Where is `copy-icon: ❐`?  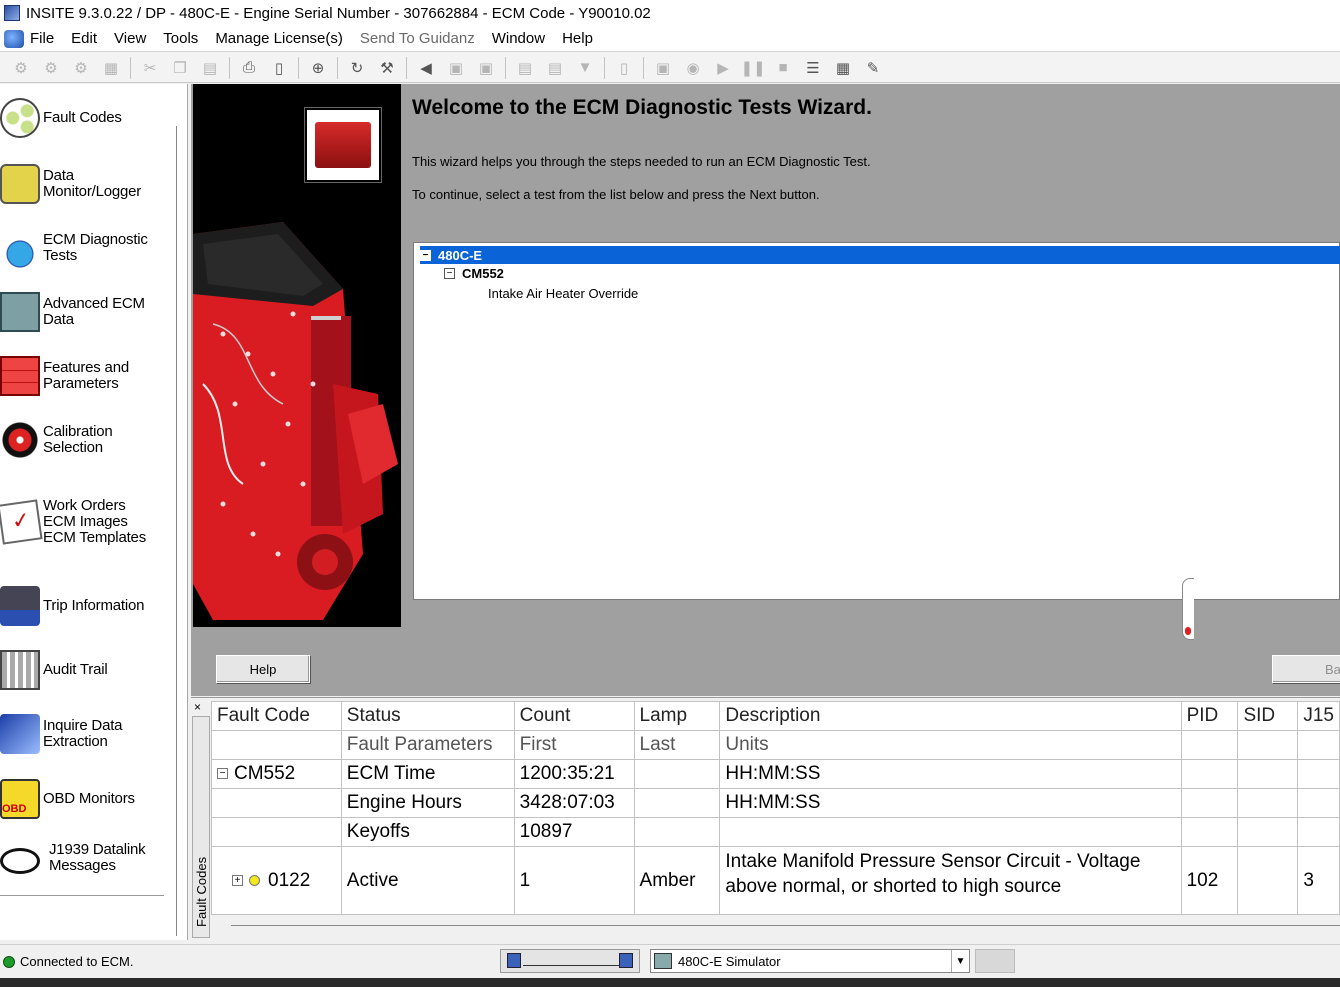 copy-icon: ❐ is located at coordinates (180, 68).